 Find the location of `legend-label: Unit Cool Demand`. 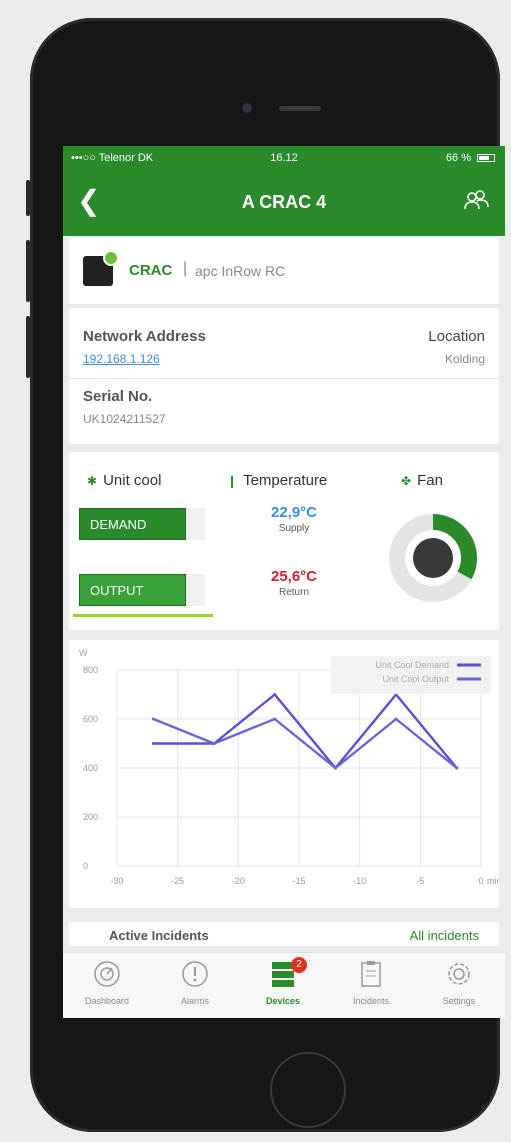

legend-label: Unit Cool Demand is located at coordinates (412, 665).